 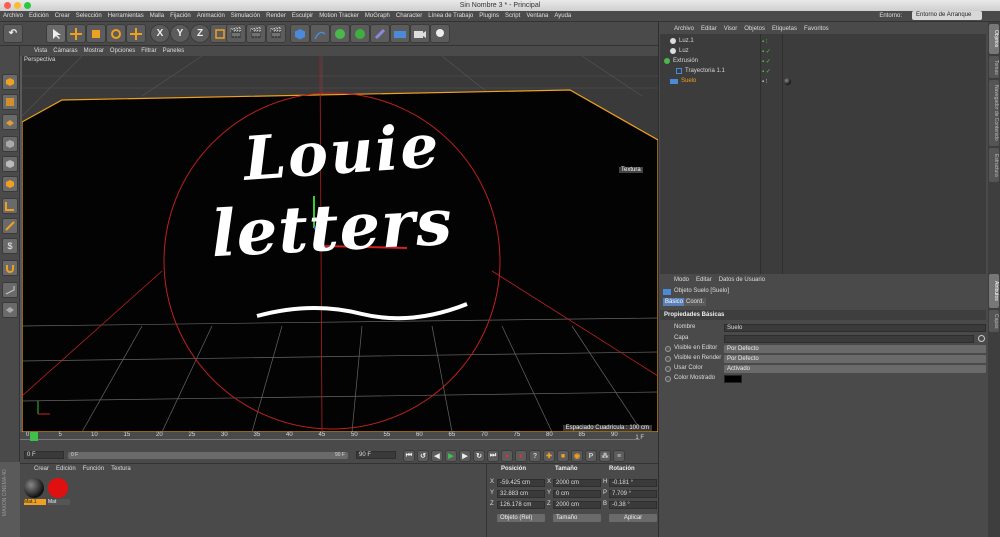 What do you see at coordinates (994, 291) in the screenshot?
I see `side-tab-atributos: Atributos` at bounding box center [994, 291].